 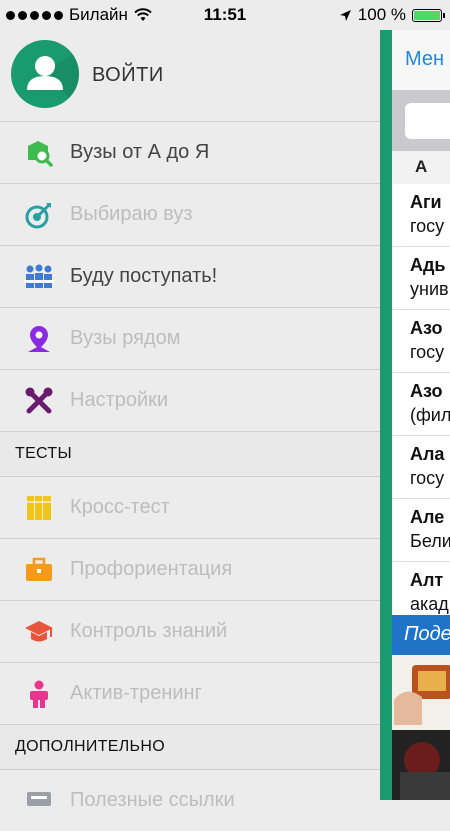 What do you see at coordinates (151, 569) in the screenshot?
I see `menu-item-label: Профориентация` at bounding box center [151, 569].